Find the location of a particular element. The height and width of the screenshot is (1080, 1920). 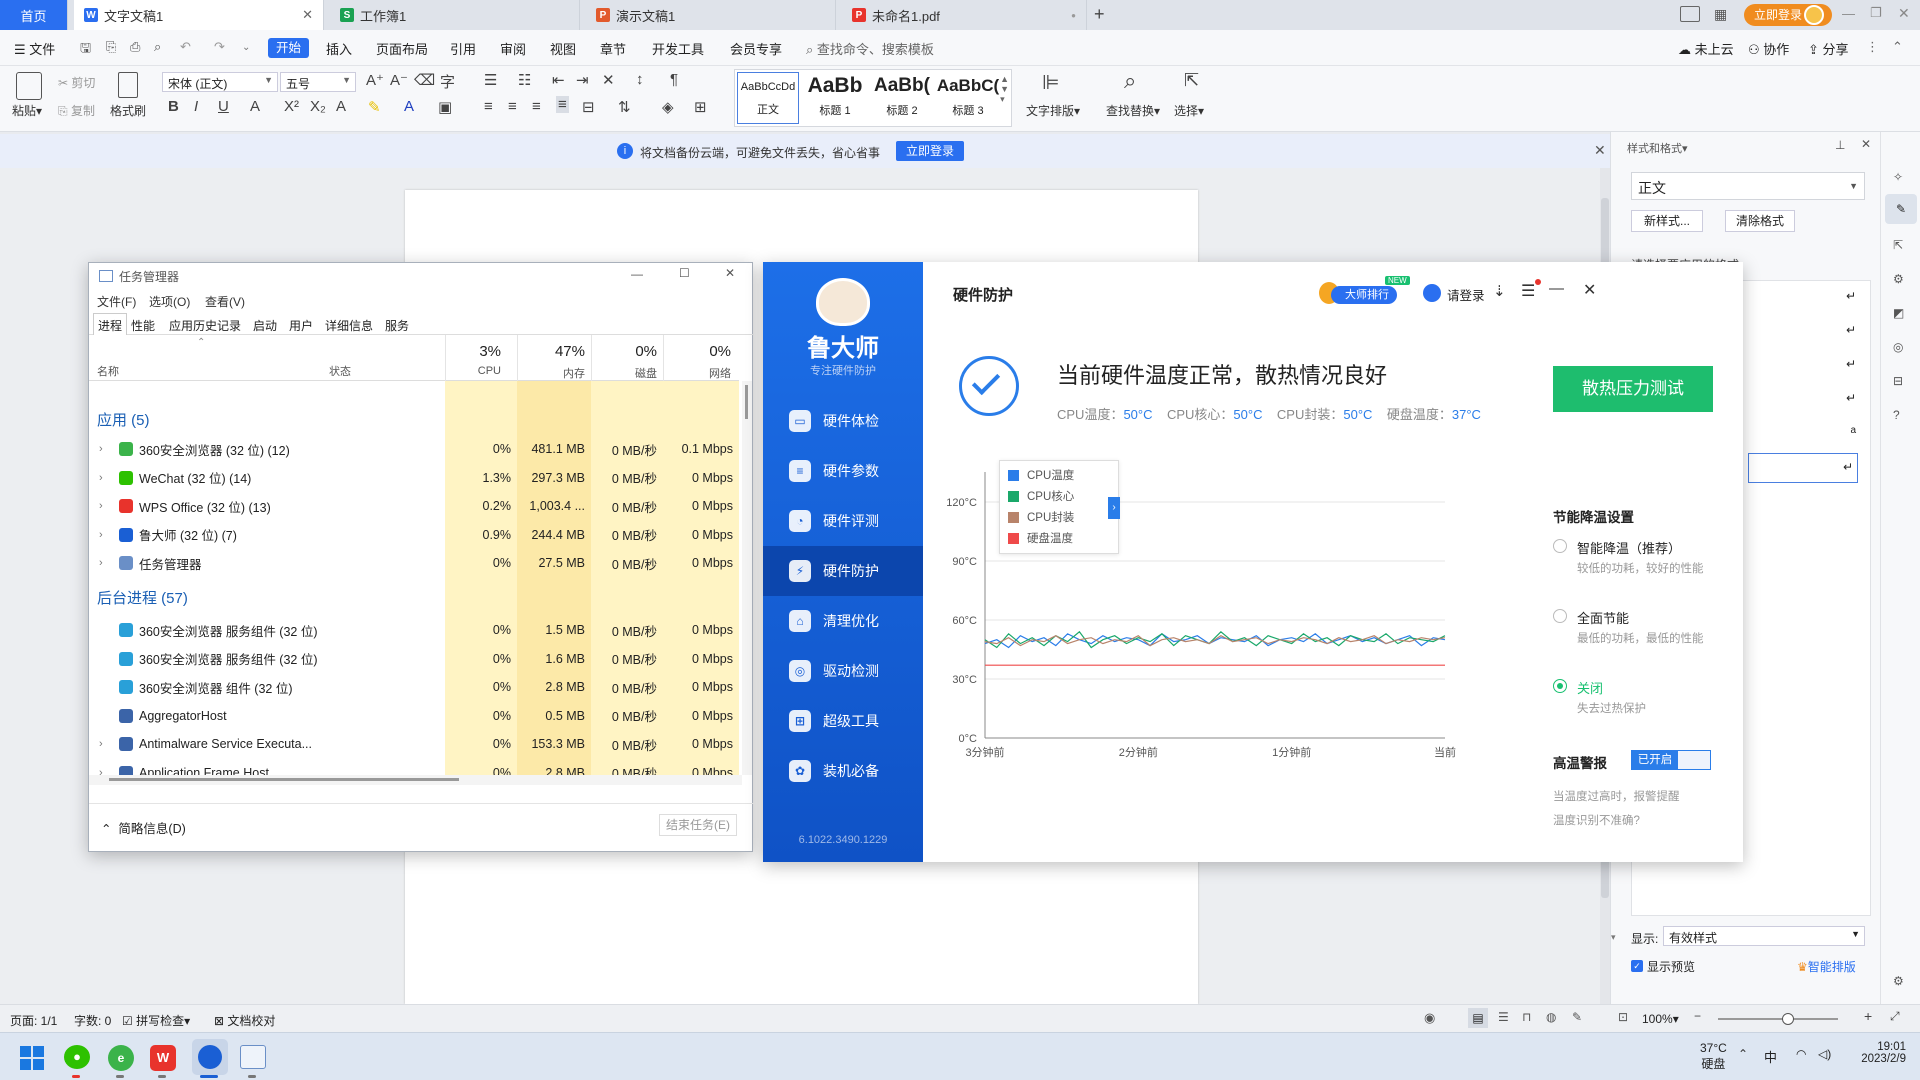

notice-login-button: 立即登录 is located at coordinates (930, 151).